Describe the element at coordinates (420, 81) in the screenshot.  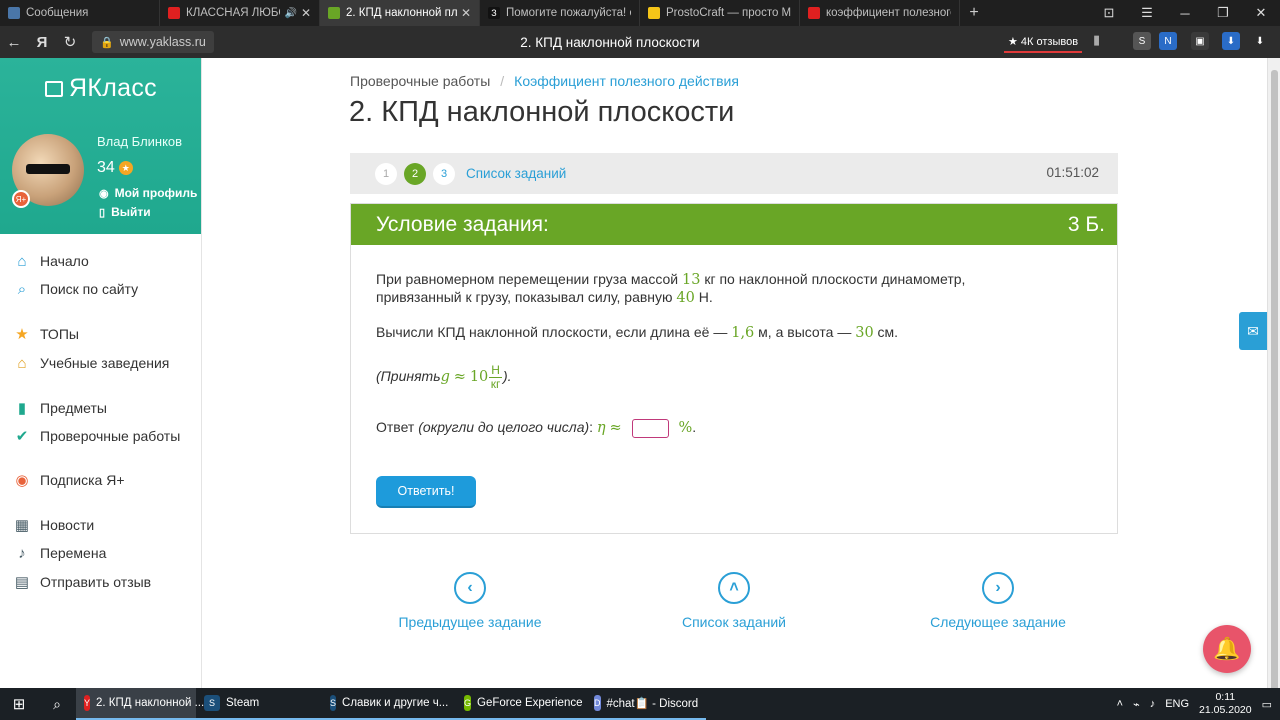
I see `breadcrumb-root: Проверочные работы` at that location.